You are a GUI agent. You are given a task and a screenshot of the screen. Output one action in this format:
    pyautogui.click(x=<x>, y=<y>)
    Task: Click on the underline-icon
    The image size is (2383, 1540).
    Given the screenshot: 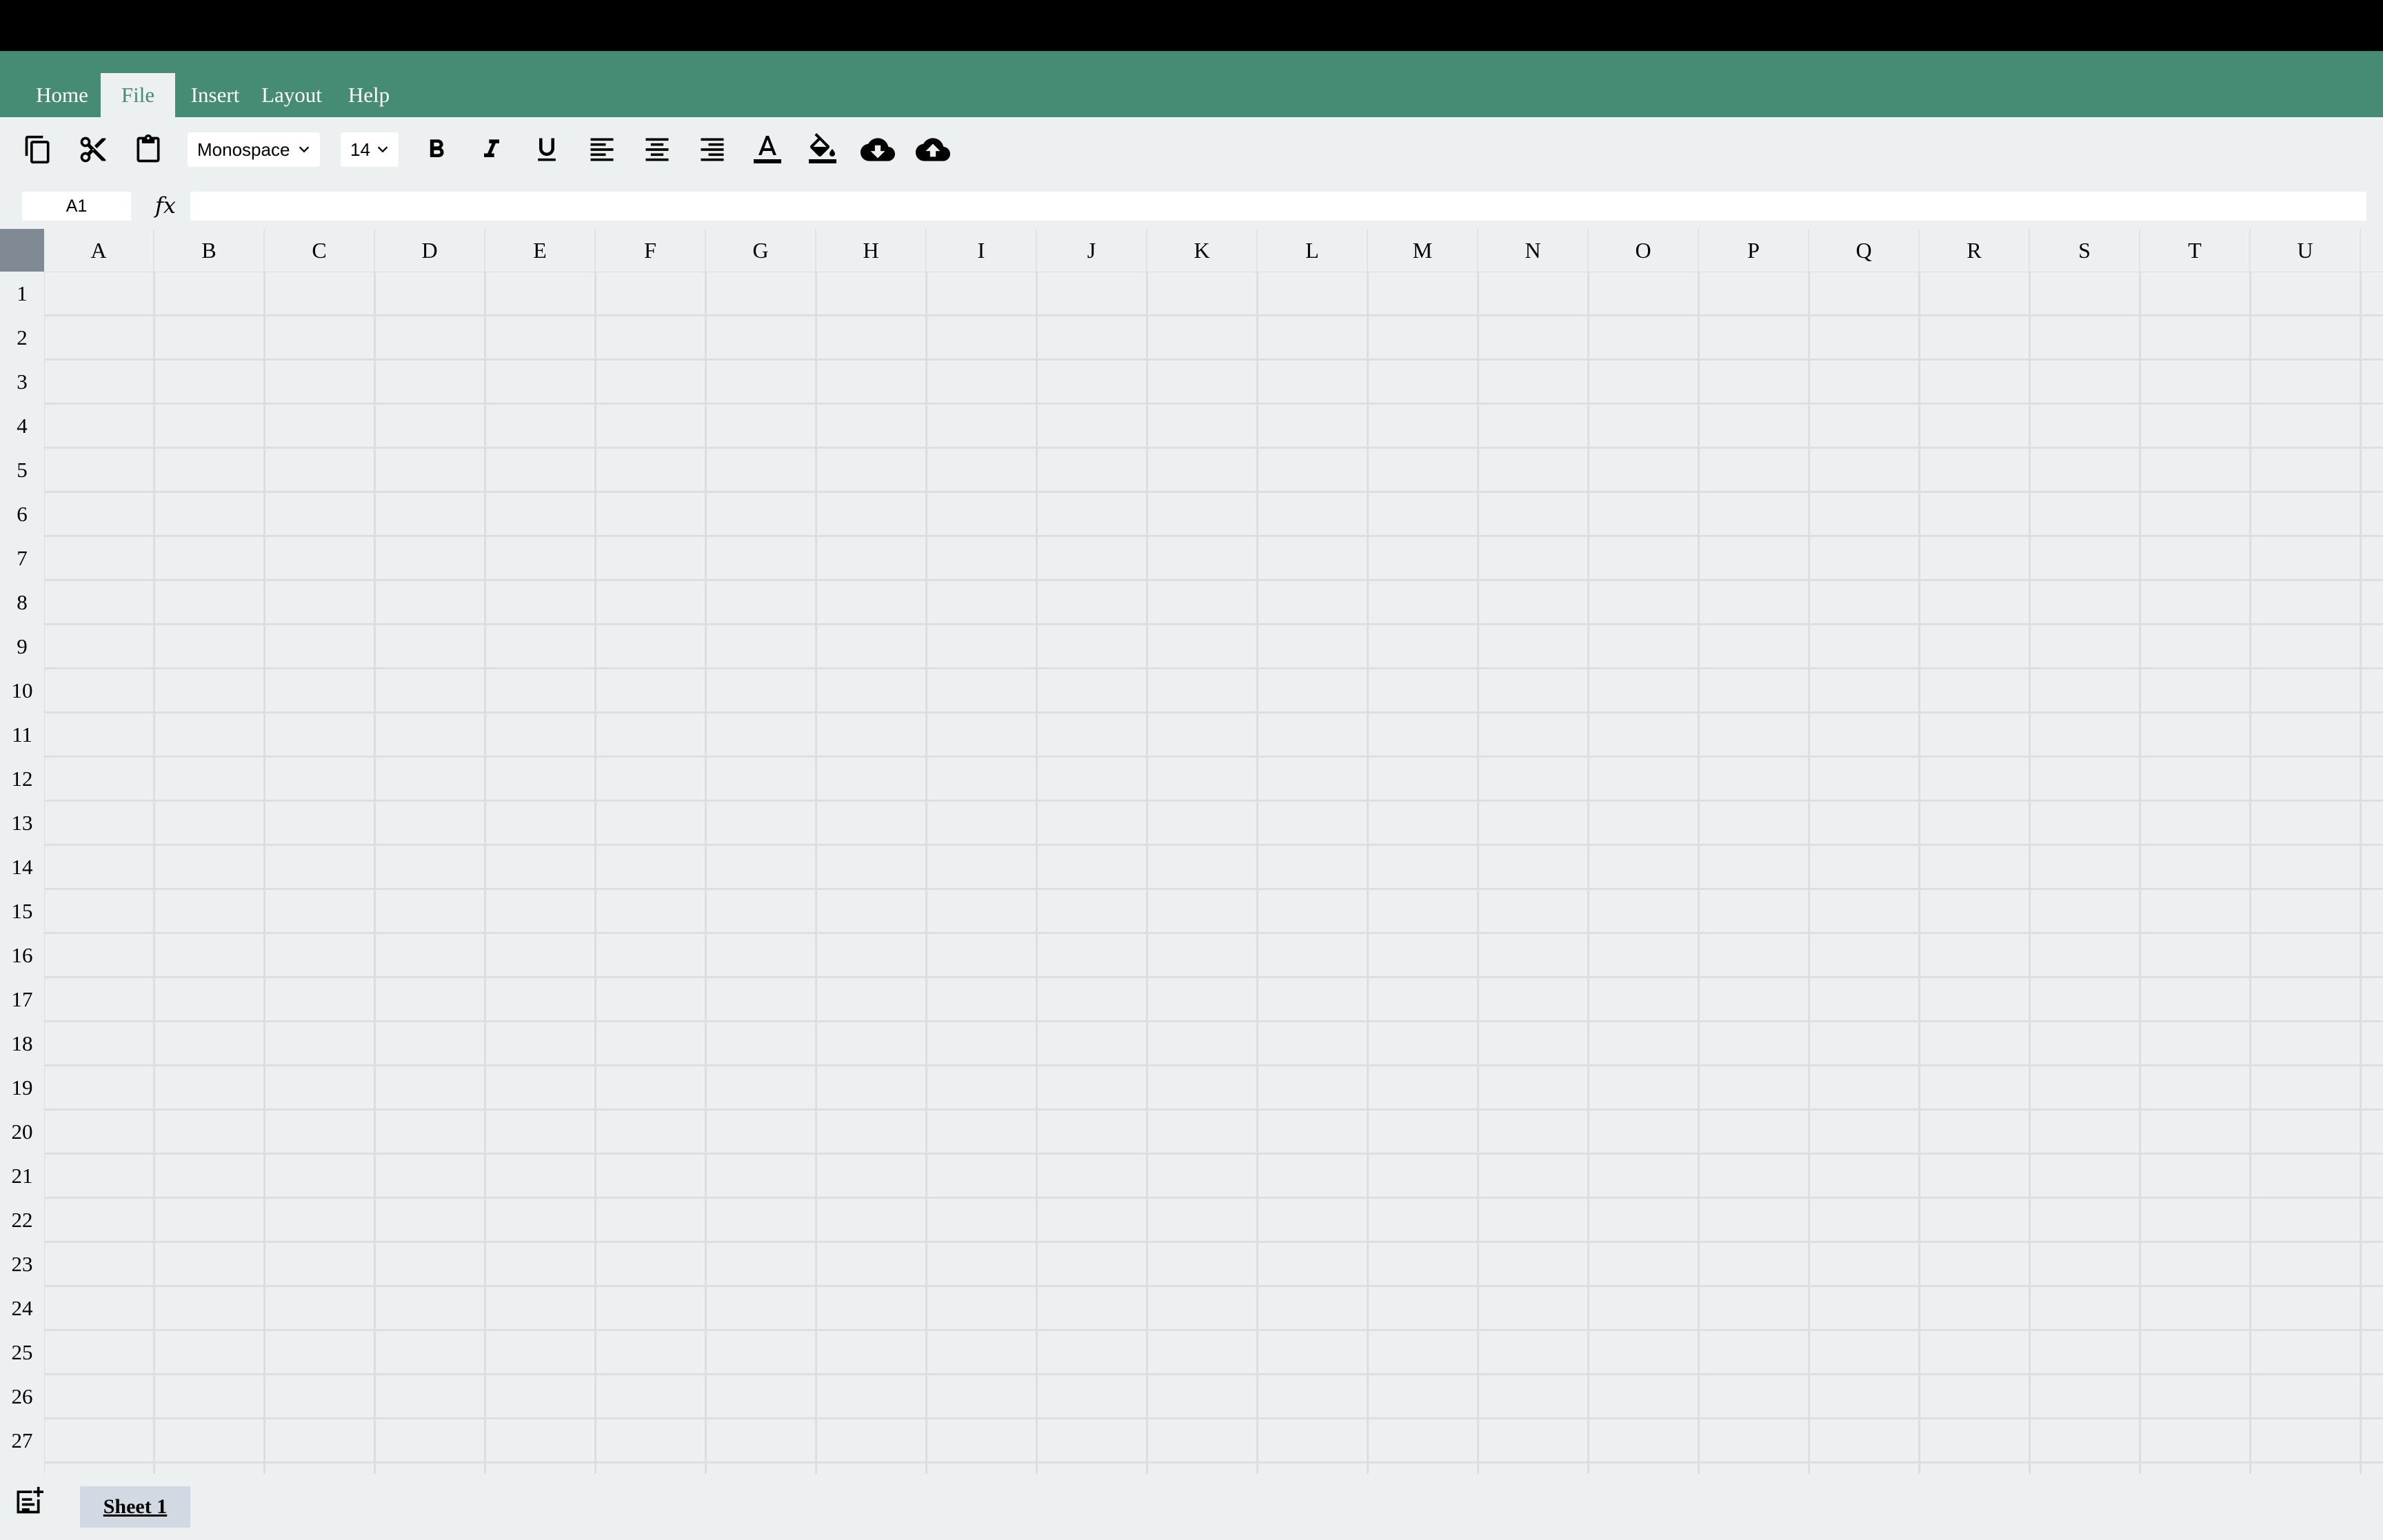 What is the action you would take?
    pyautogui.click(x=547, y=150)
    